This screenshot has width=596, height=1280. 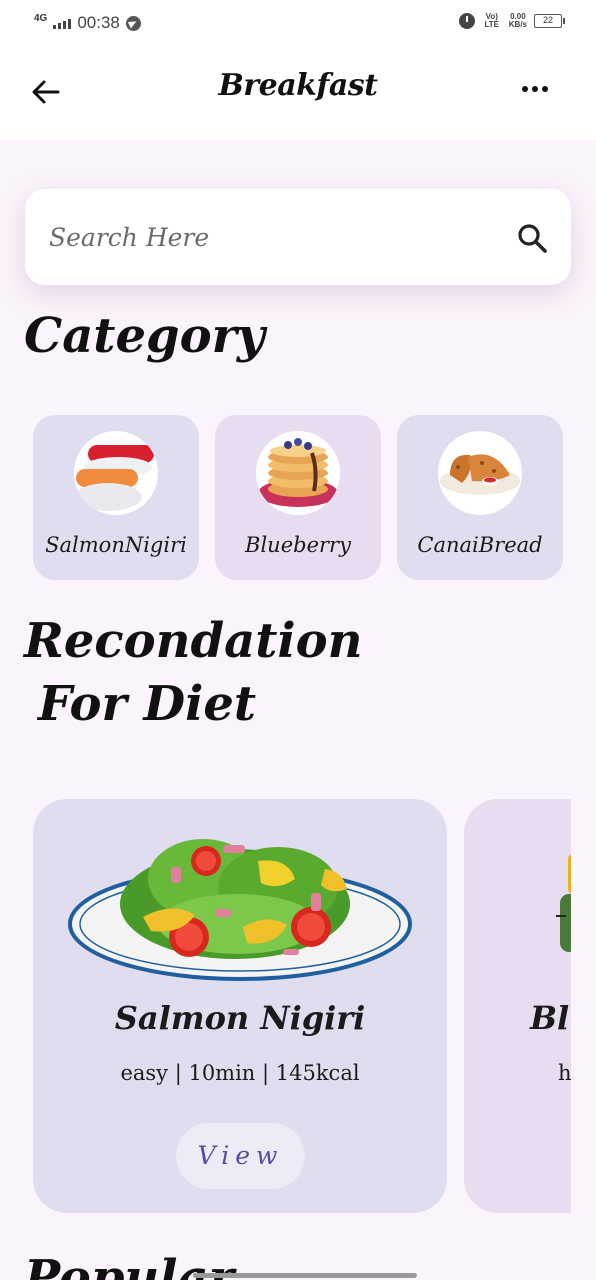 What do you see at coordinates (144, 336) in the screenshot?
I see `category-heading: Category` at bounding box center [144, 336].